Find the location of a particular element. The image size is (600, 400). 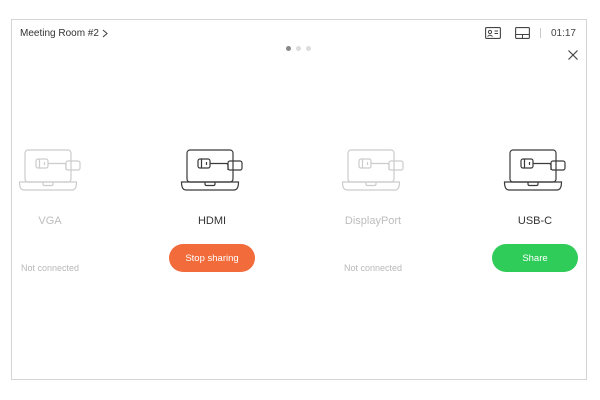

stop-sharing-button: Stop sharing is located at coordinates (212, 258).